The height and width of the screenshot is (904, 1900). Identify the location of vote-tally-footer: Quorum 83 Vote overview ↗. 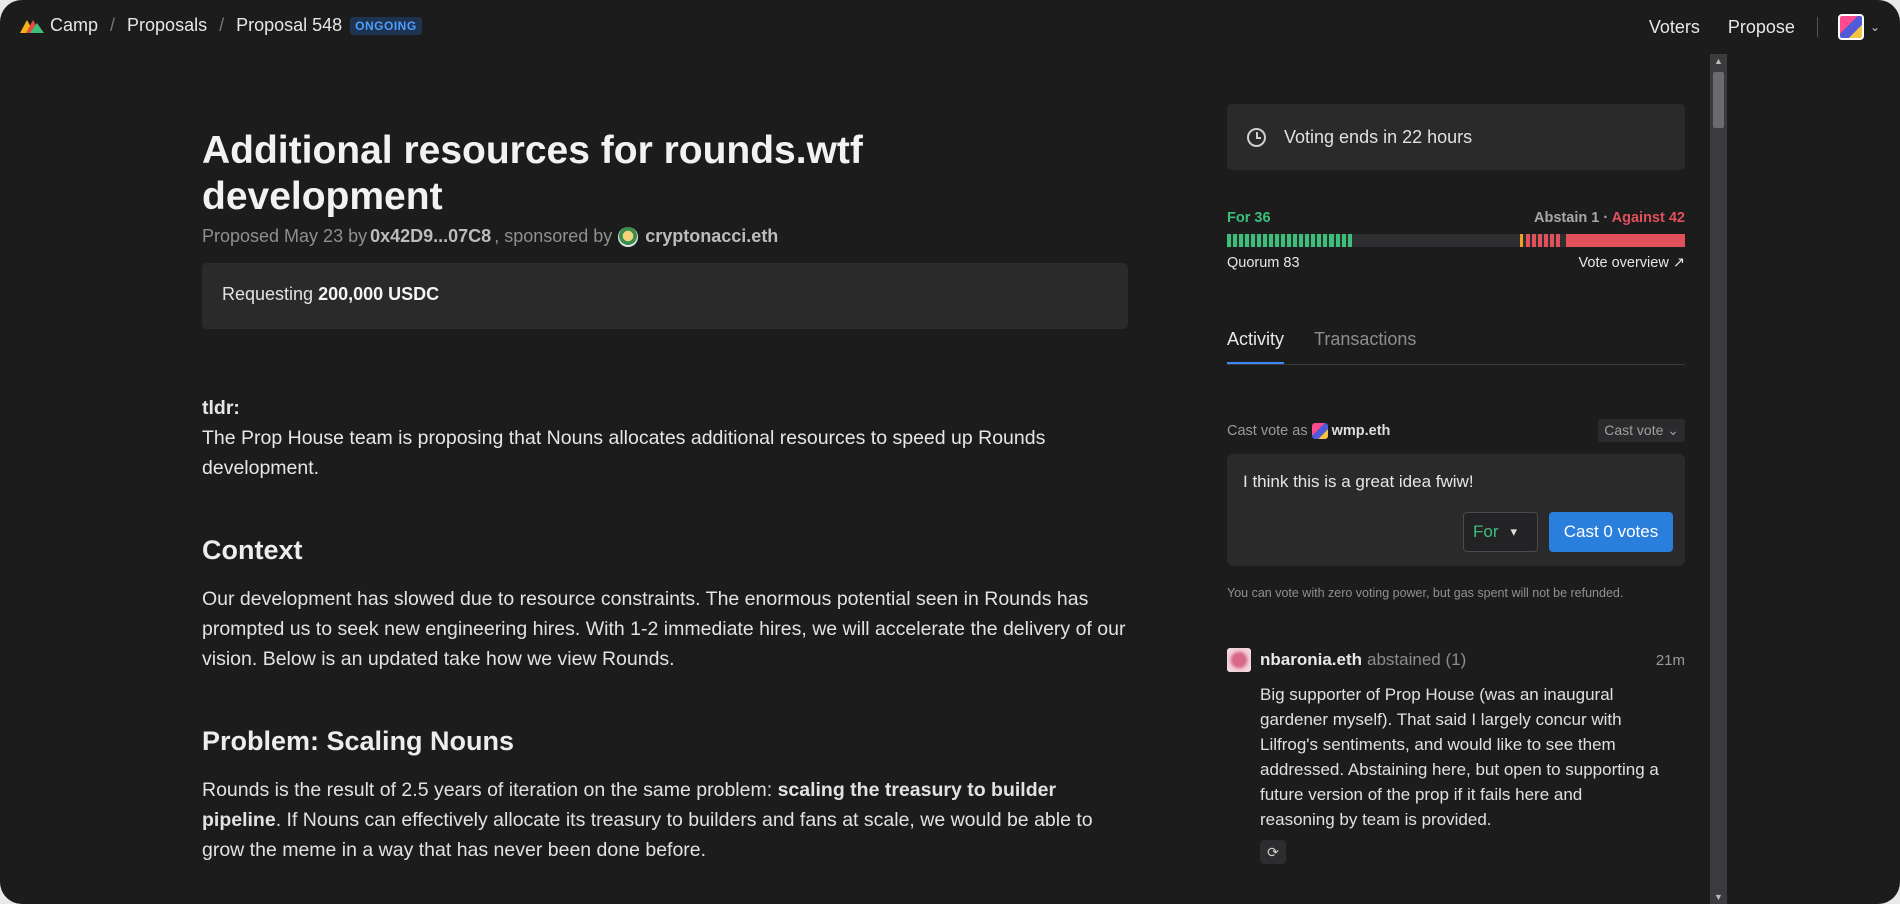
(1456, 263).